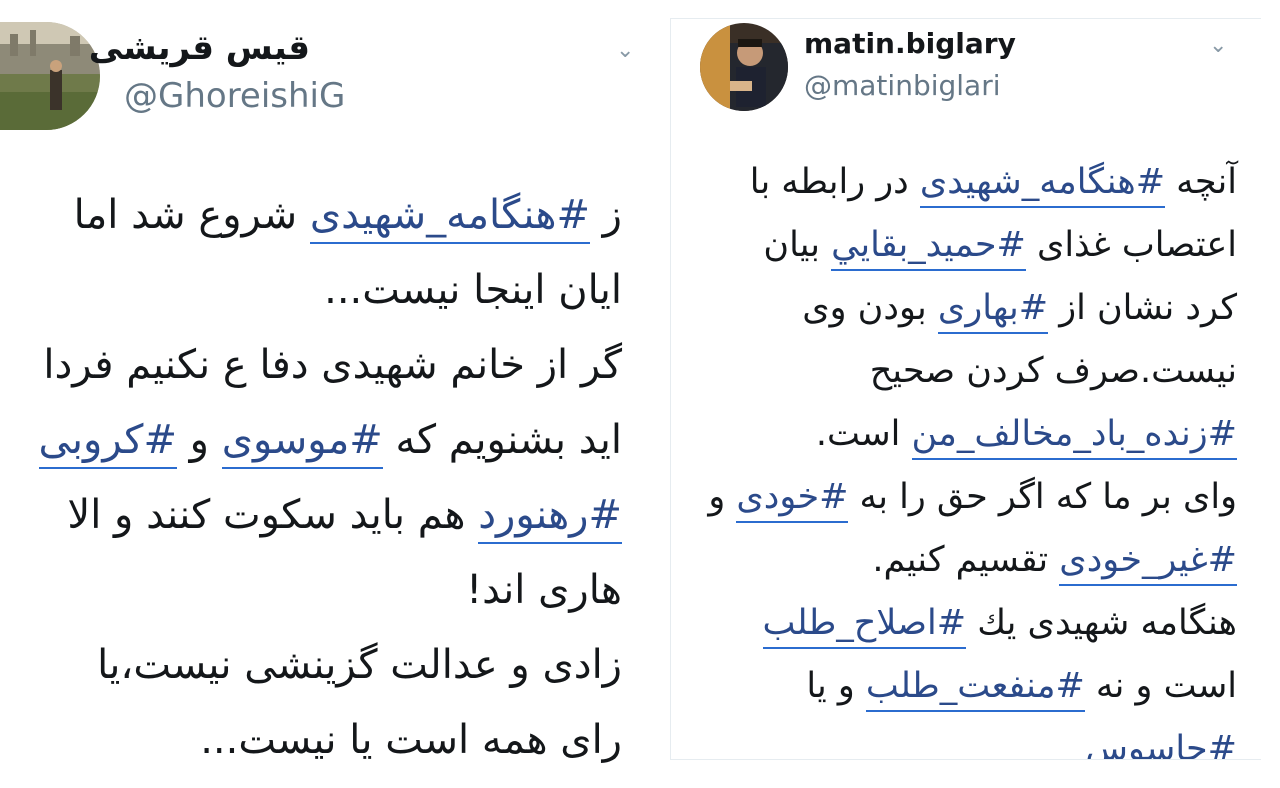 The image size is (1280, 788). I want to click on text-segment: است., so click(863, 434).